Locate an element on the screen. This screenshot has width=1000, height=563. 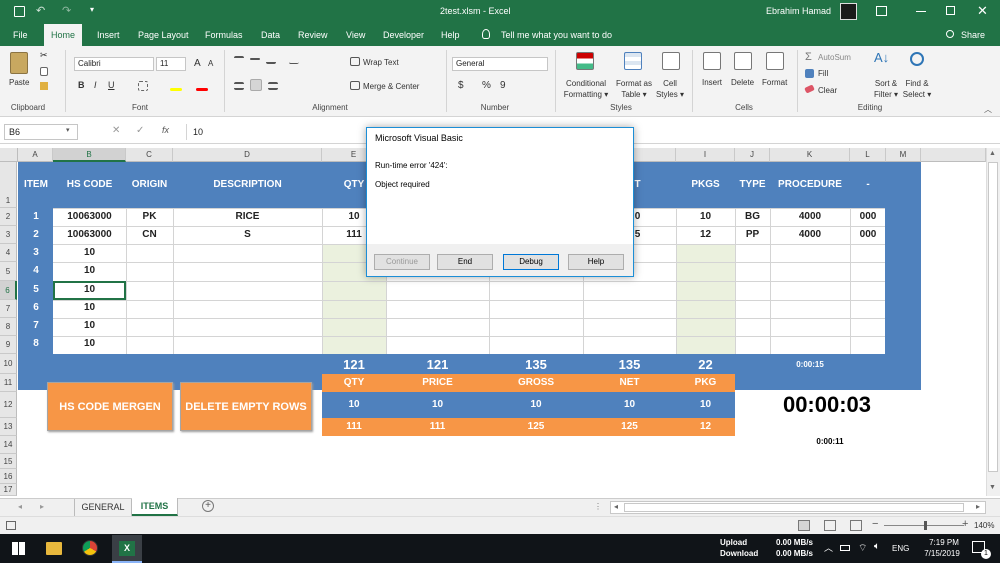
volume-icon: 🔈︎ is located at coordinates (877, 546).